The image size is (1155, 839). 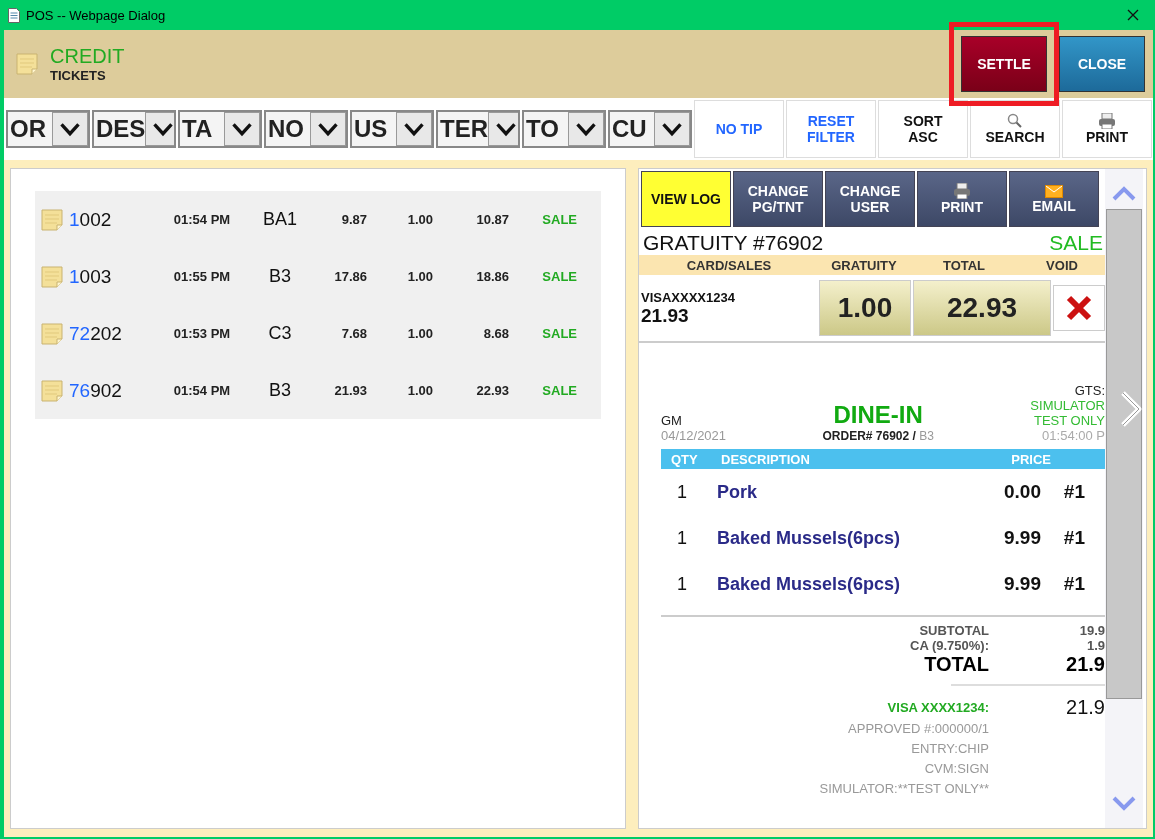 What do you see at coordinates (114, 333) in the screenshot?
I see `ticket-number: 72202` at bounding box center [114, 333].